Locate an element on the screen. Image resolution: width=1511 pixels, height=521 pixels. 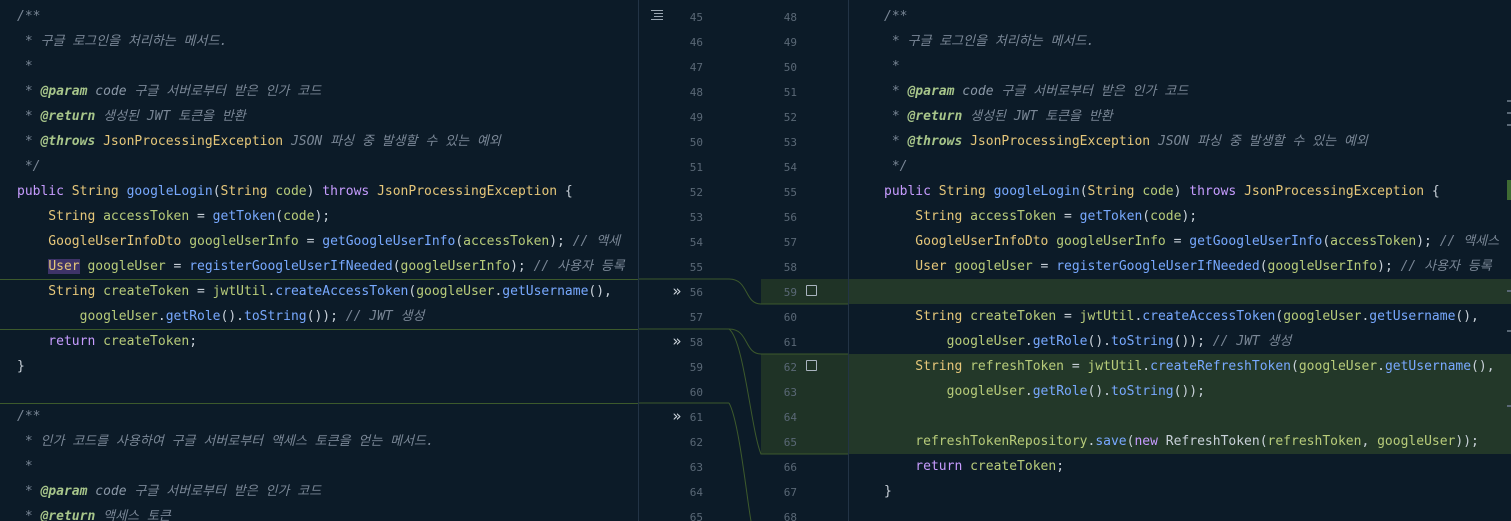
diff-settings-icon is located at coordinates (658, 15).